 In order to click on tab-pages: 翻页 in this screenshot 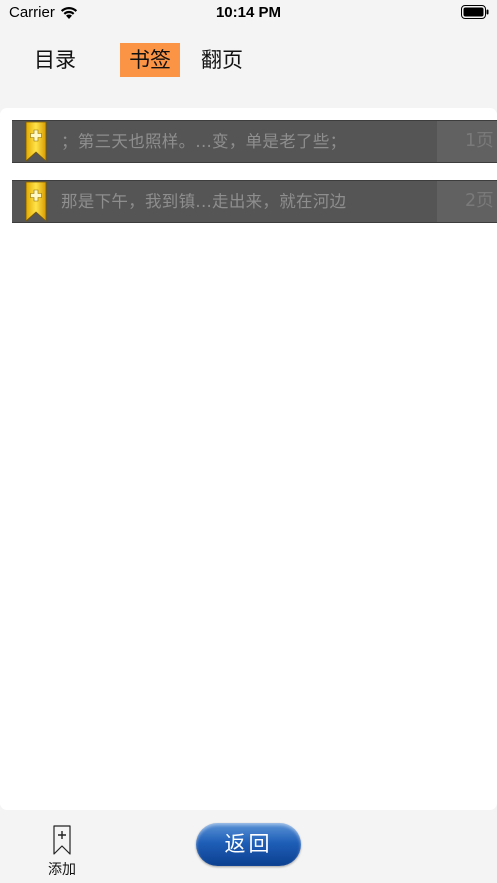, I will do `click(222, 60)`.